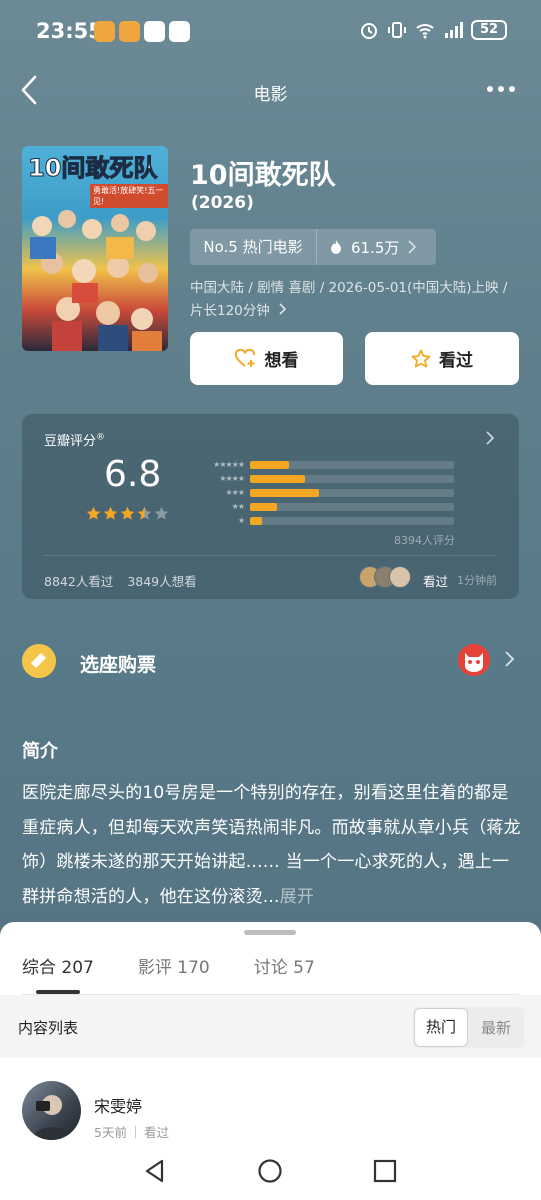  I want to click on ticket-label: 选座购票, so click(118, 665).